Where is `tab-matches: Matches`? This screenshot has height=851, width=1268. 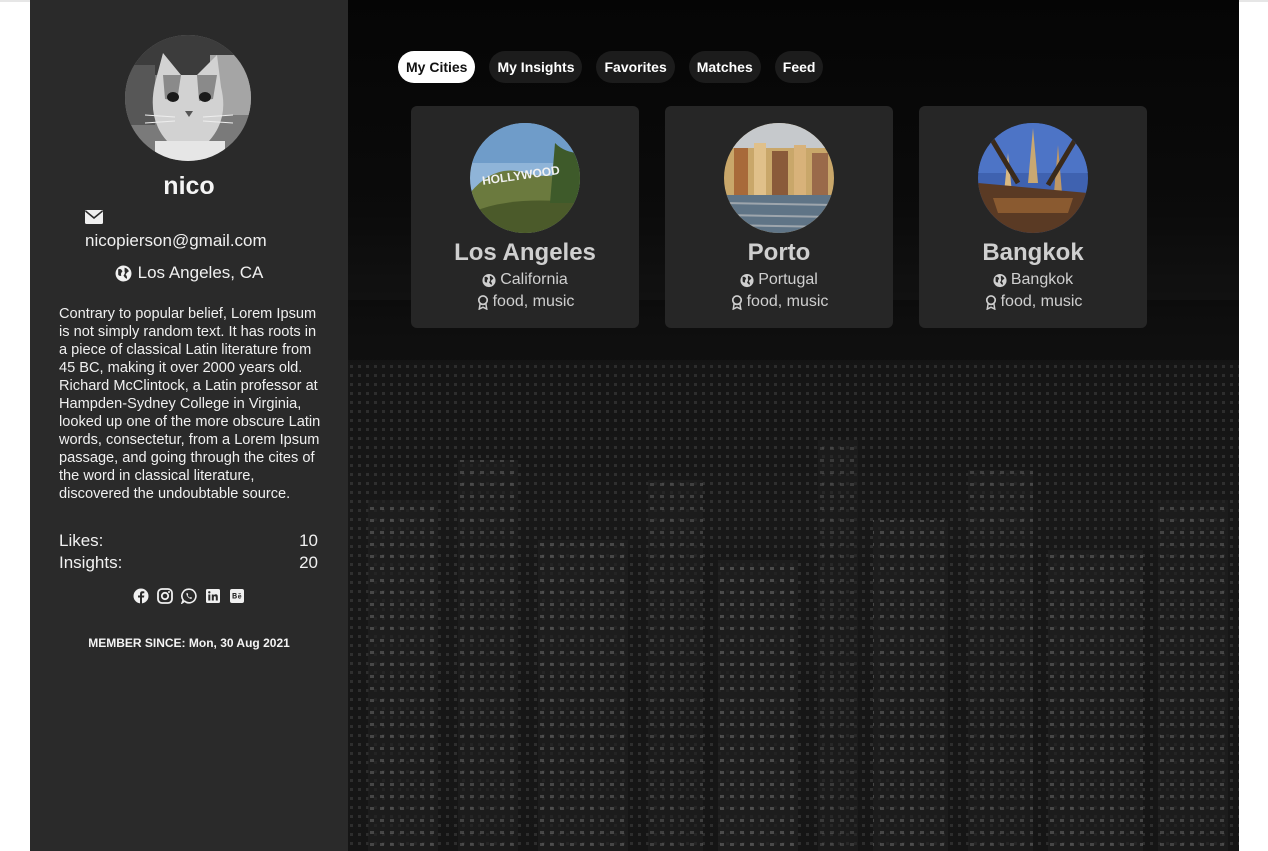 tab-matches: Matches is located at coordinates (724, 67).